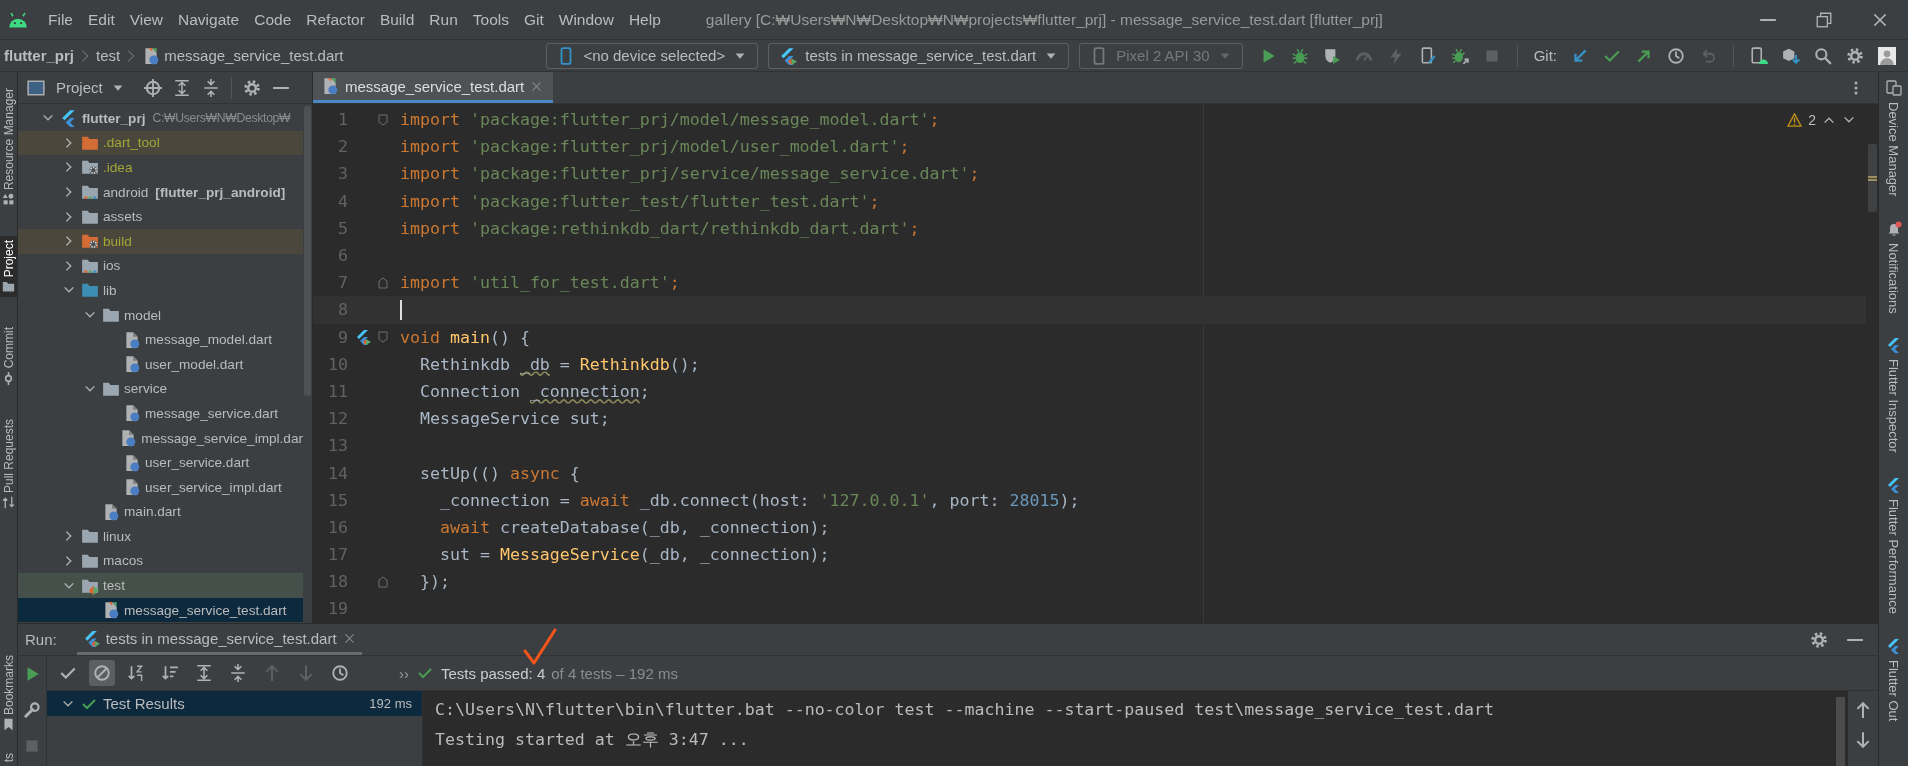 Image resolution: width=1908 pixels, height=766 pixels. Describe the element at coordinates (160, 438) in the screenshot. I see `tree-item: message_service_impl.dar` at that location.